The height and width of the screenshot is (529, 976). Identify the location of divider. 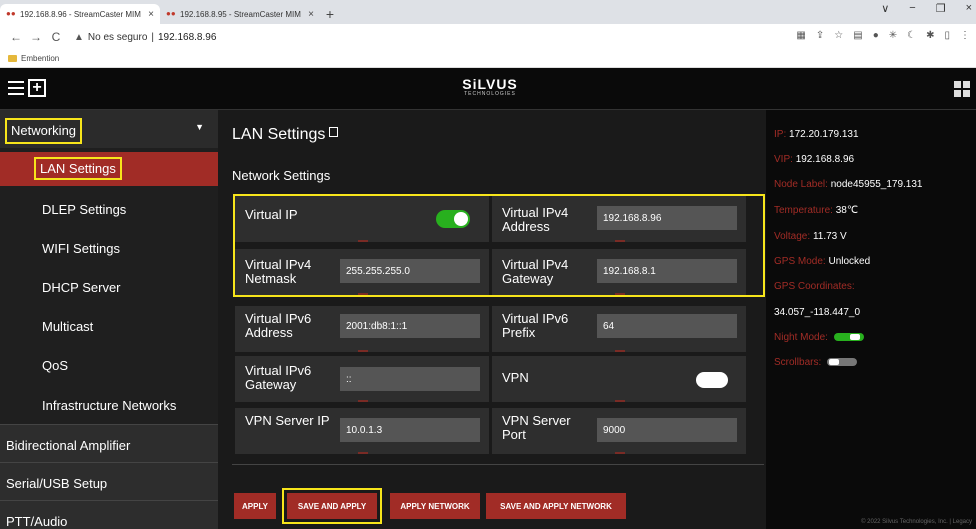
(498, 464).